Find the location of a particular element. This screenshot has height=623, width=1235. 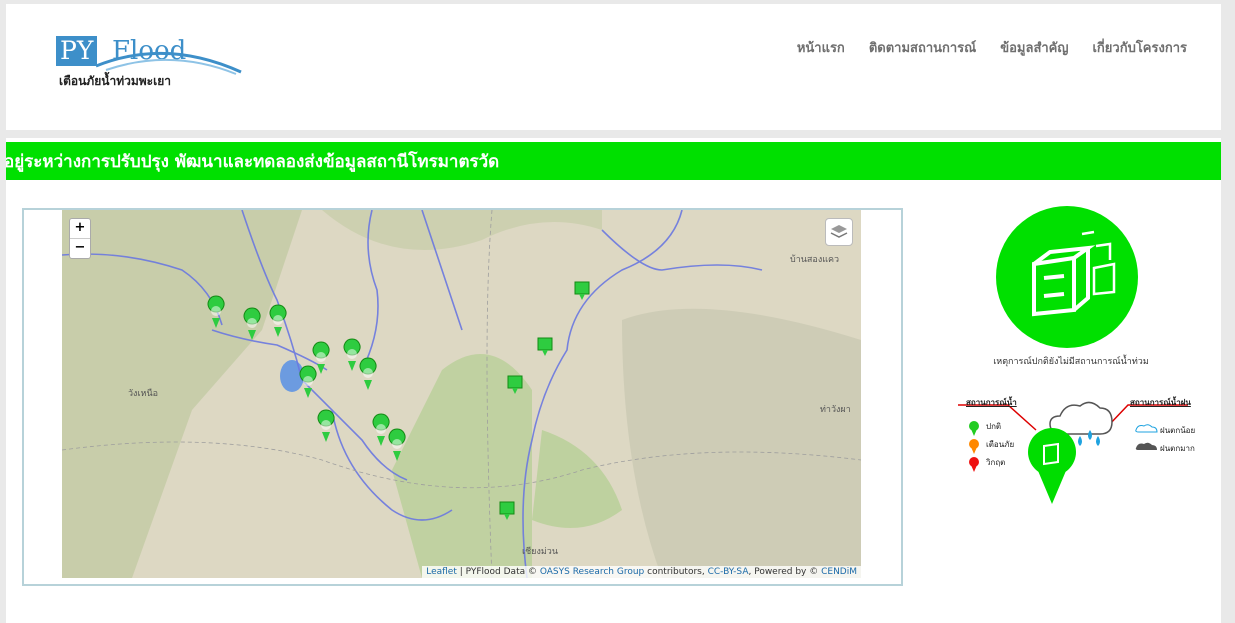

oasys-link: OASYS Research Group is located at coordinates (592, 572).